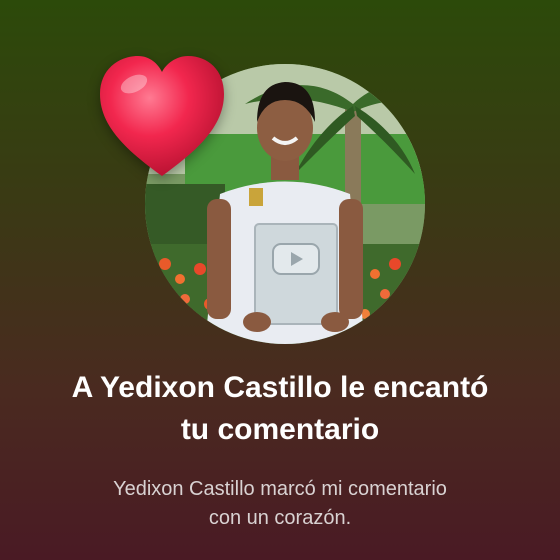  What do you see at coordinates (280, 489) in the screenshot?
I see `notification-subtext-line-1: Yedixon Castillo marcó mi comentario` at bounding box center [280, 489].